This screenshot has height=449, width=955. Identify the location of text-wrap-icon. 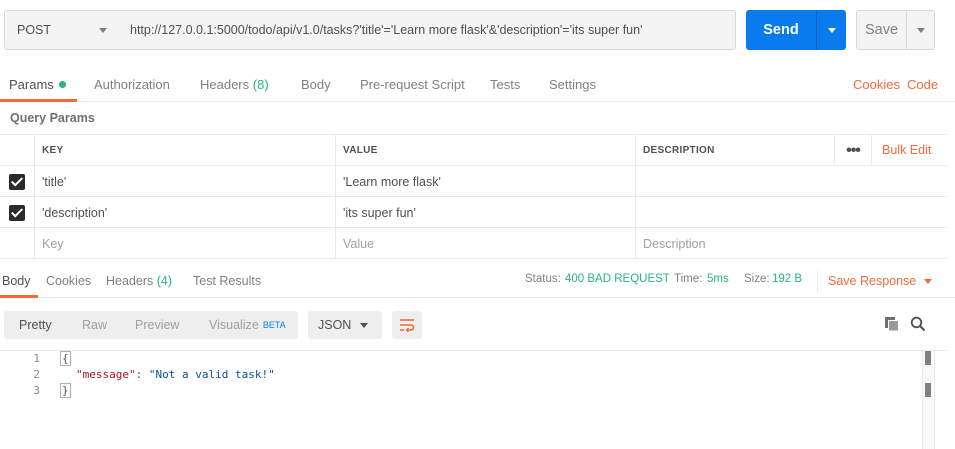
(407, 325).